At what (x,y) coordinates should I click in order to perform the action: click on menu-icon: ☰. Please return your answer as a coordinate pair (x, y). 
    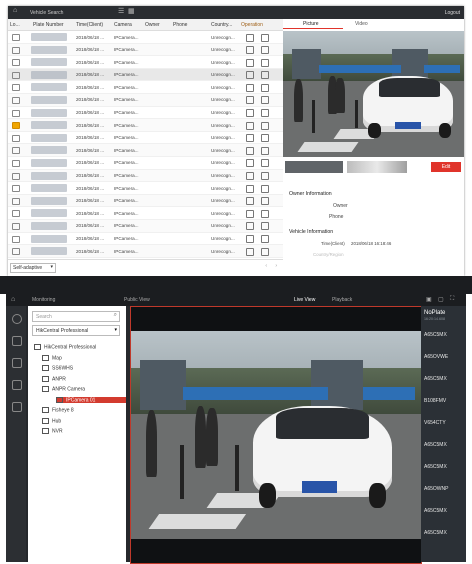
    Looking at the image, I should click on (121, 11).